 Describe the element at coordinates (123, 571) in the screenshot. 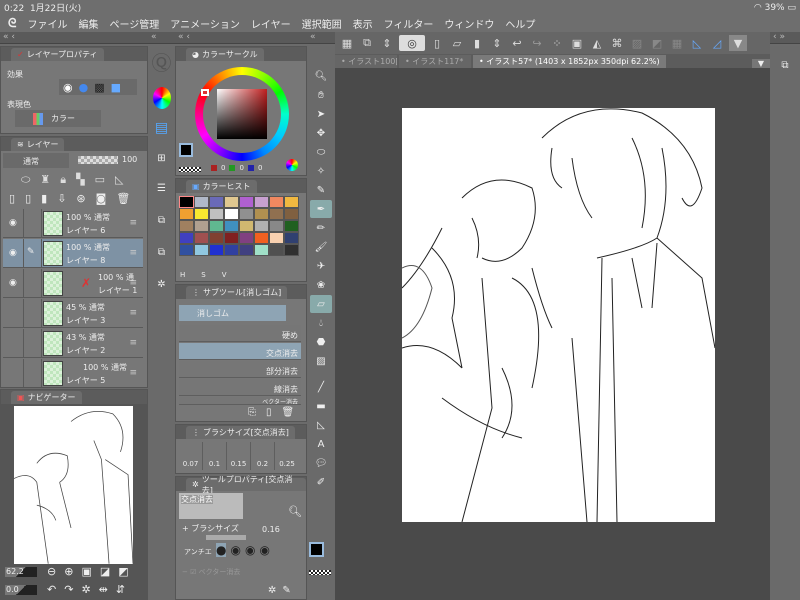

I see `fit-window-icon: ◩` at that location.